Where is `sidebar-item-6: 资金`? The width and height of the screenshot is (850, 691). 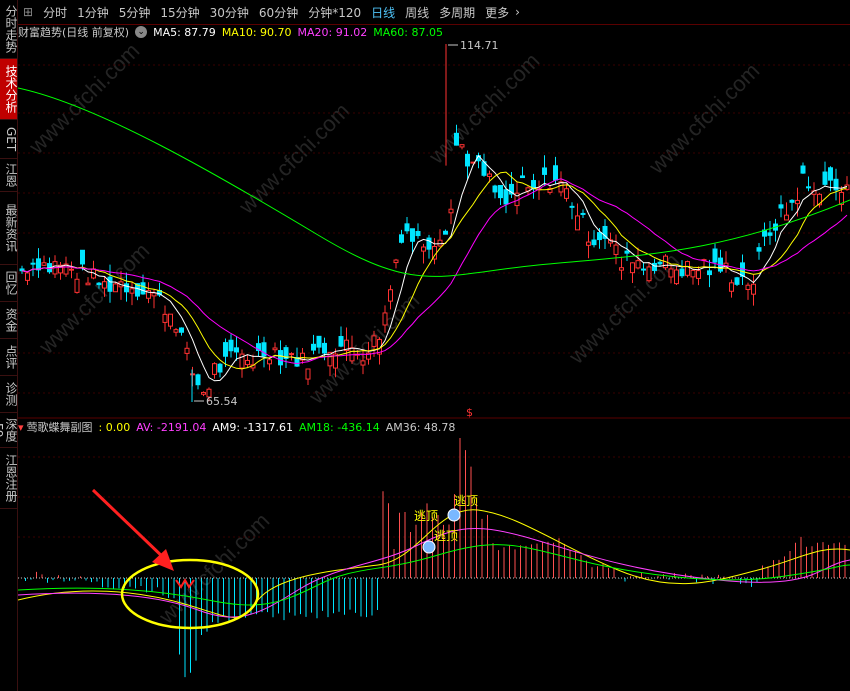
sidebar-item-6: 资金 is located at coordinates (9, 320).